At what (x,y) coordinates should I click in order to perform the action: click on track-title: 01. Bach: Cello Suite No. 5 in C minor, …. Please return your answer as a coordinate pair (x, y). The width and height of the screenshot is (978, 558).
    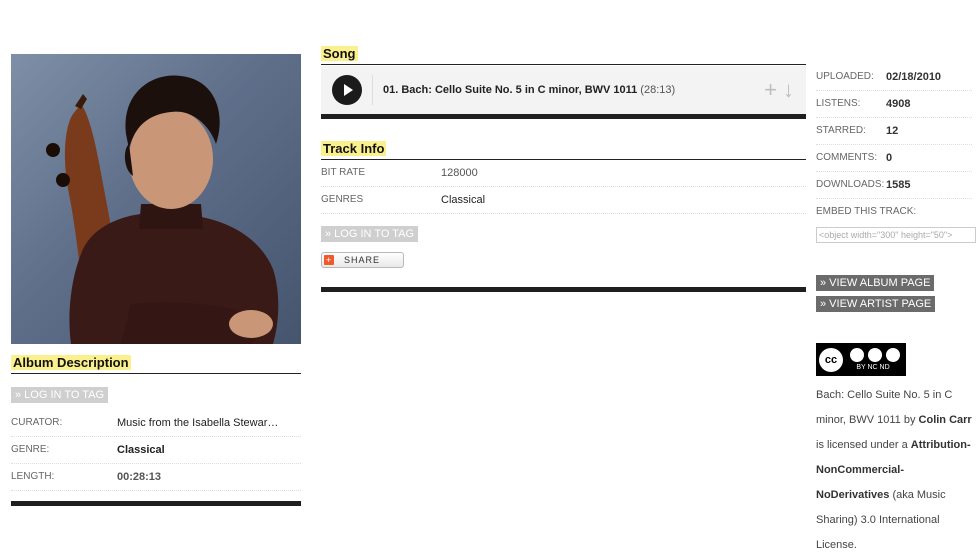
    Looking at the image, I should click on (510, 90).